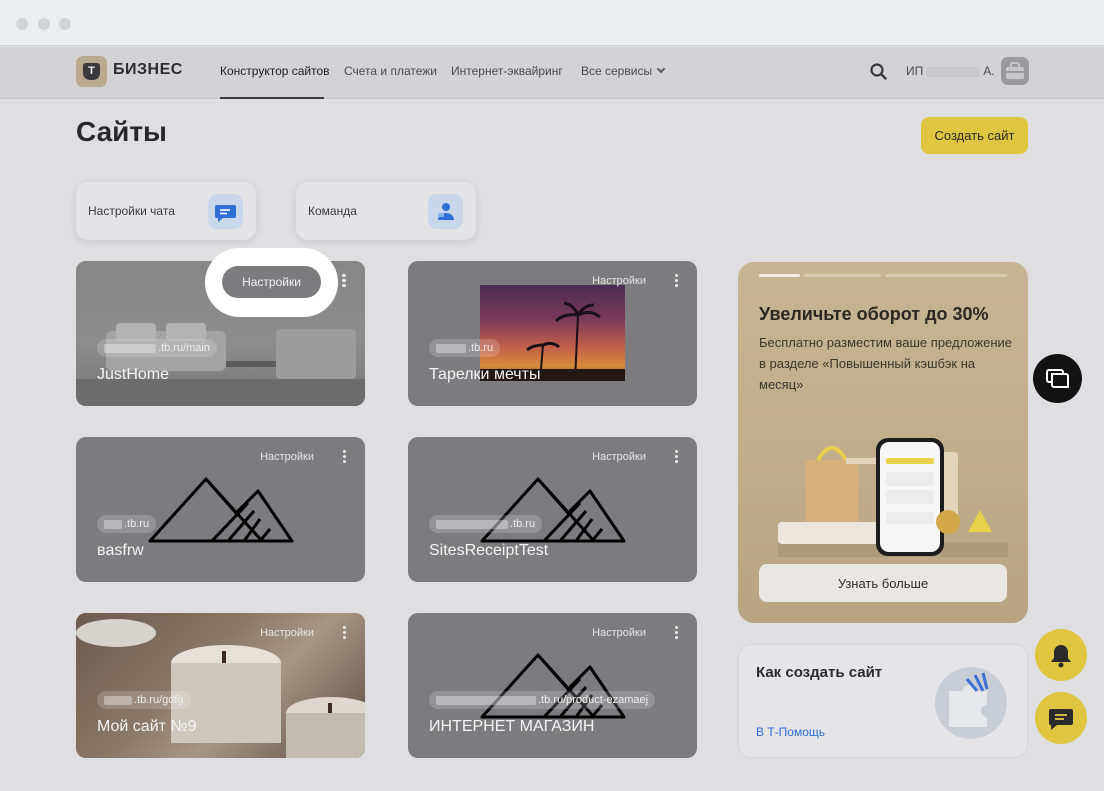 This screenshot has height=791, width=1104. Describe the element at coordinates (390, 71) in the screenshot. I see `nav-item-accounts-payments: Счета и платежи` at that location.